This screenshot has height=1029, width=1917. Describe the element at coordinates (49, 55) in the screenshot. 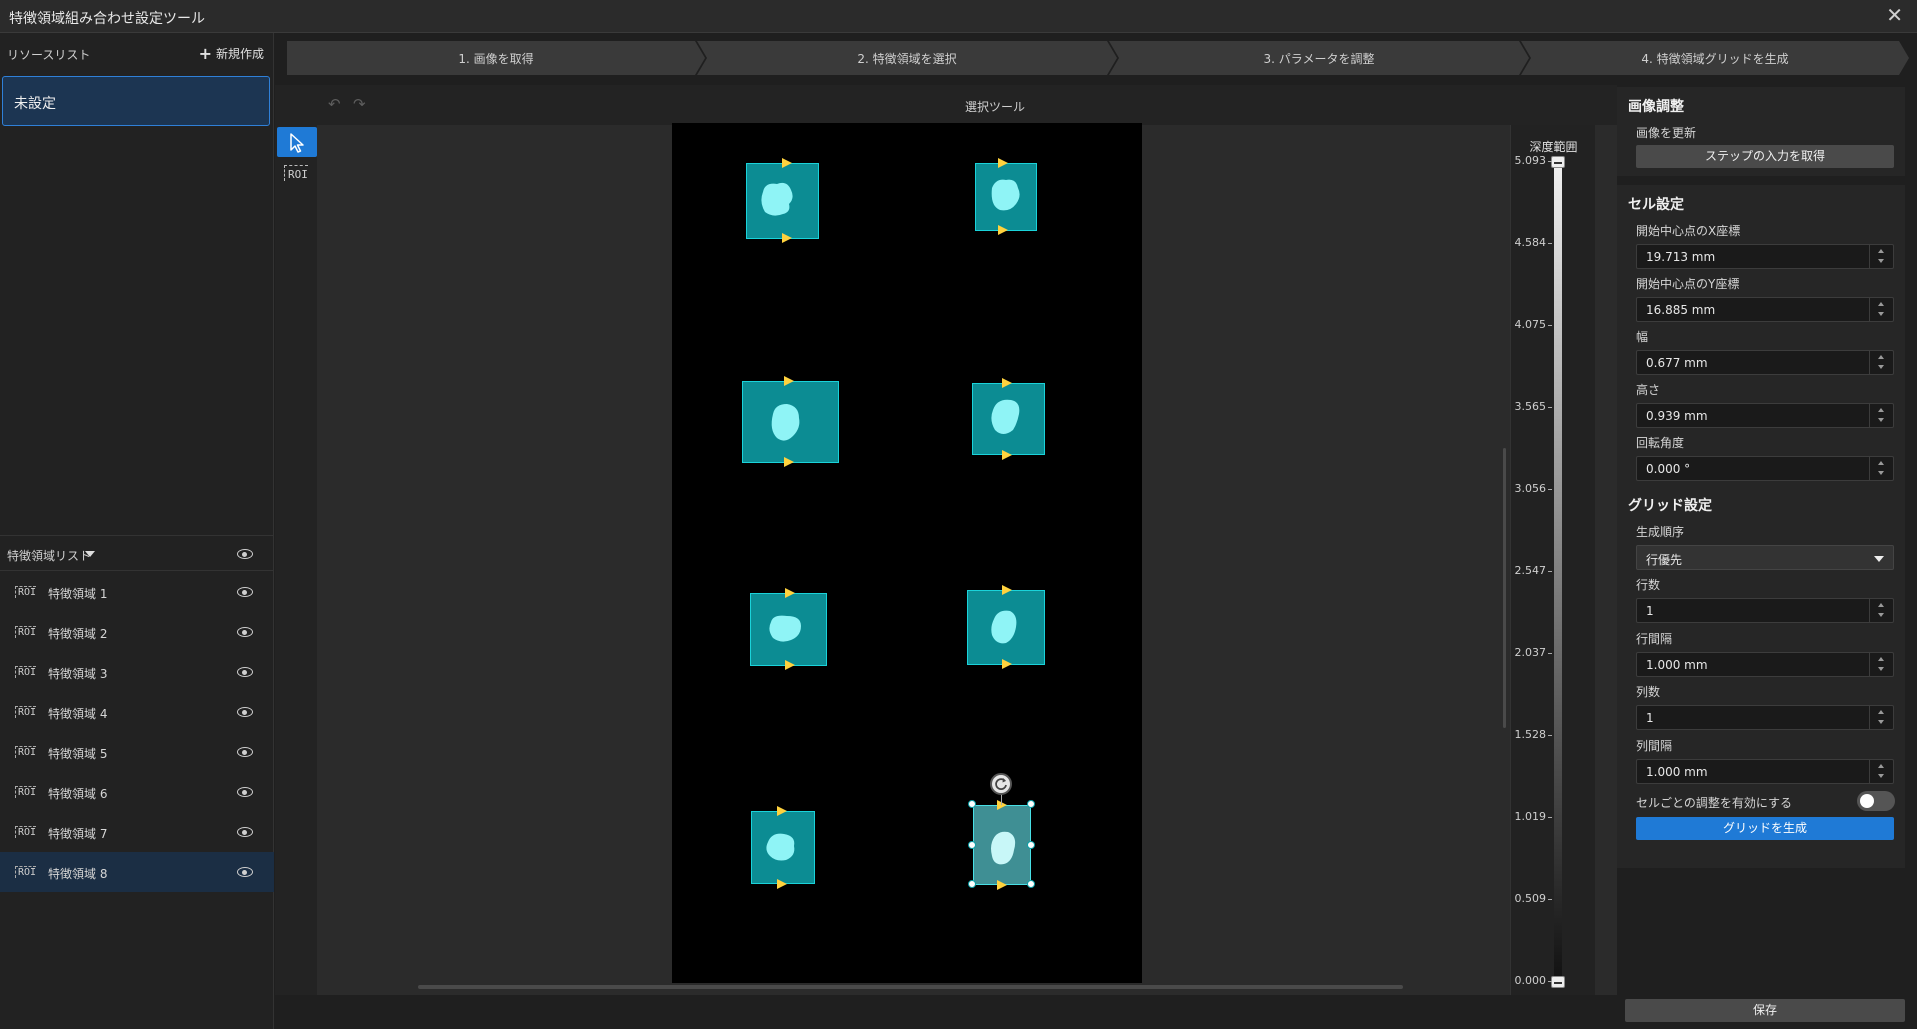

I see `resource-list-title: リソースリスト` at that location.